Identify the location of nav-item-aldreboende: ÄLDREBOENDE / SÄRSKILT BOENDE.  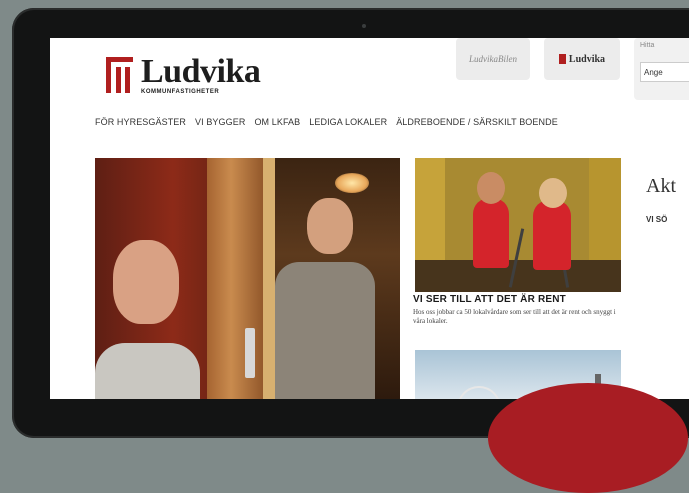
(477, 122).